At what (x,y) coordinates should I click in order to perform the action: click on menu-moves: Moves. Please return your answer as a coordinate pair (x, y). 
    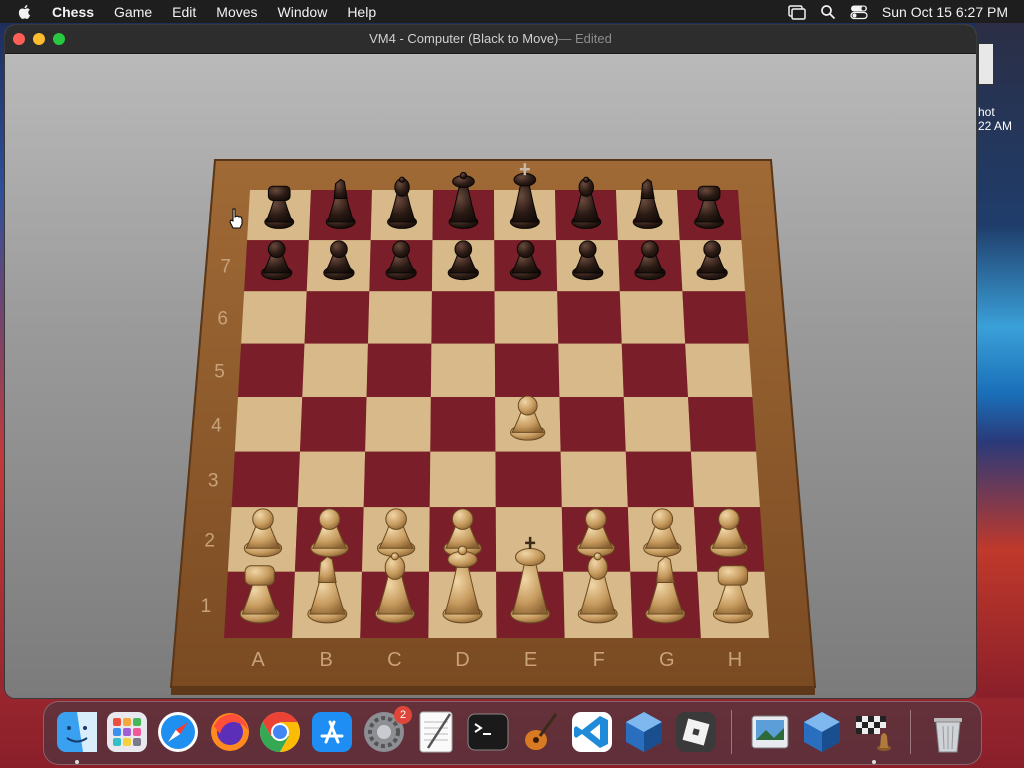
    Looking at the image, I should click on (236, 12).